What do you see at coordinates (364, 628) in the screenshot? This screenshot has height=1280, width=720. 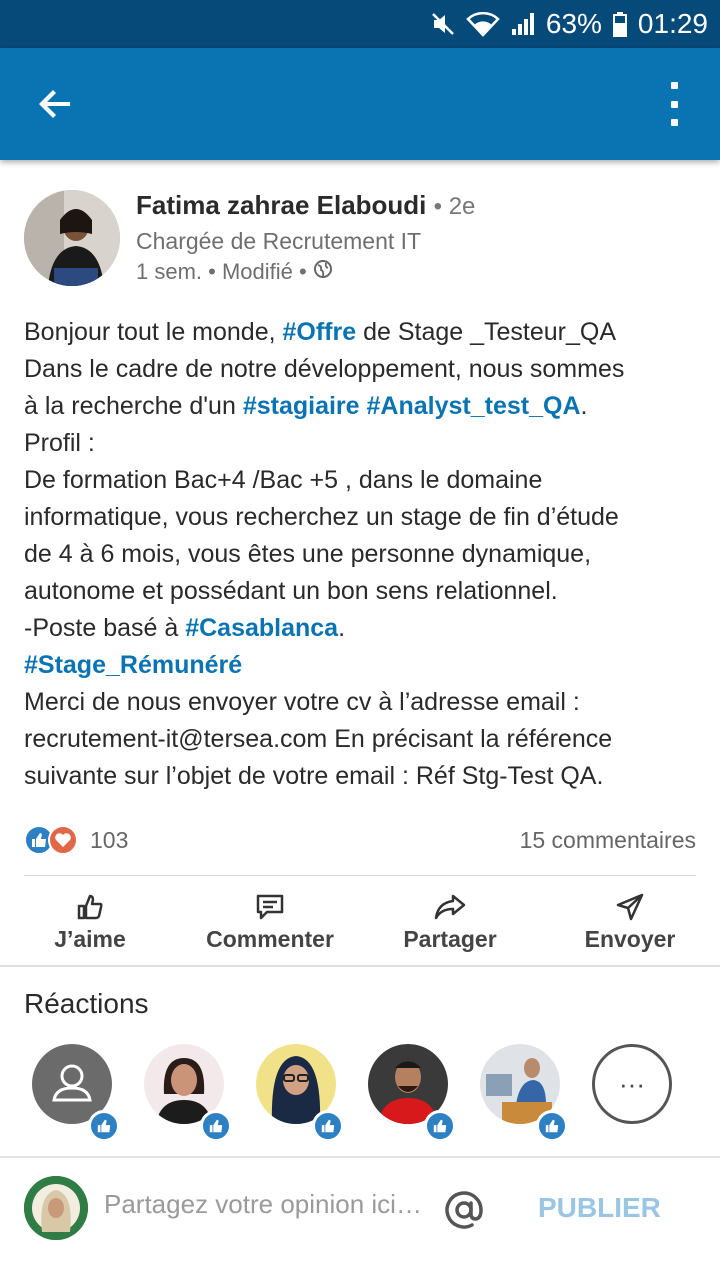 I see `post-line: -Poste basé à #Casablanca.` at bounding box center [364, 628].